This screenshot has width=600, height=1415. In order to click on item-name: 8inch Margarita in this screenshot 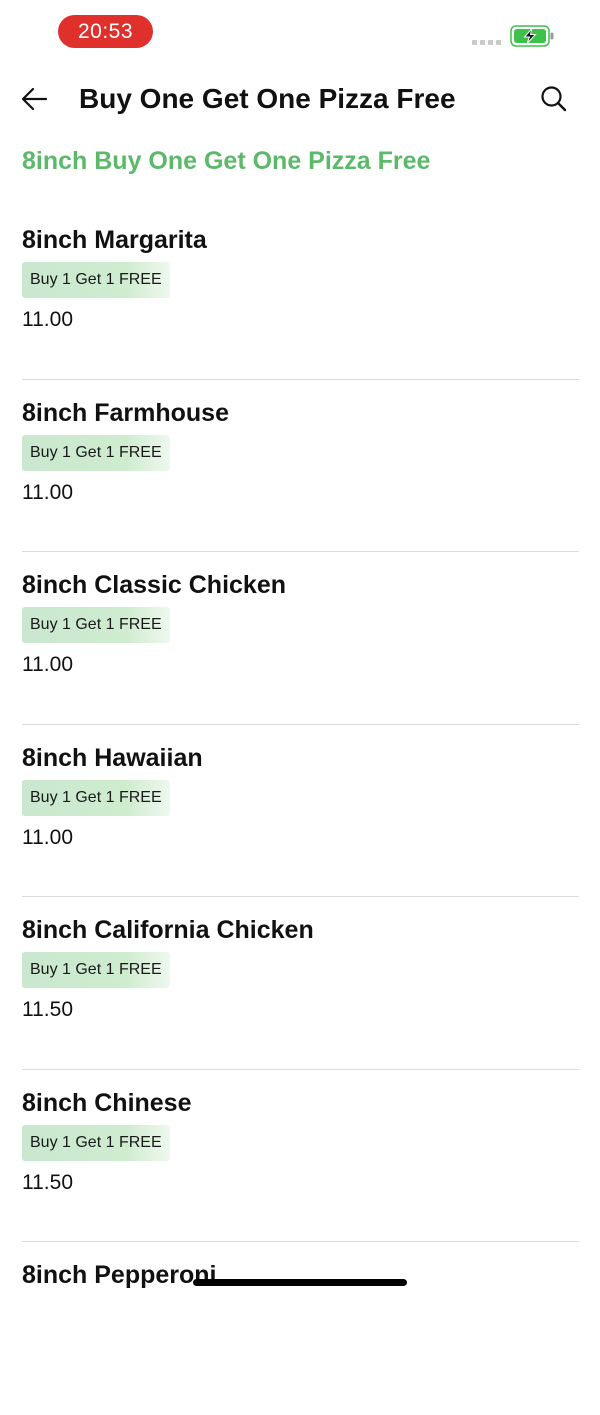, I will do `click(114, 240)`.